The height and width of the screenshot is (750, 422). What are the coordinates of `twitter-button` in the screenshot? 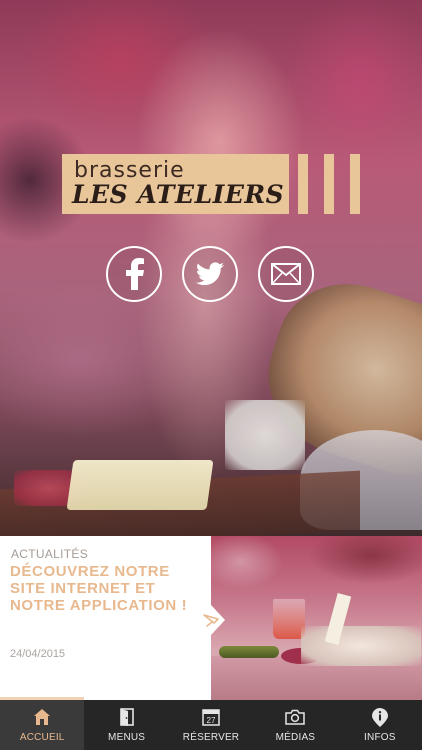 It's located at (210, 274).